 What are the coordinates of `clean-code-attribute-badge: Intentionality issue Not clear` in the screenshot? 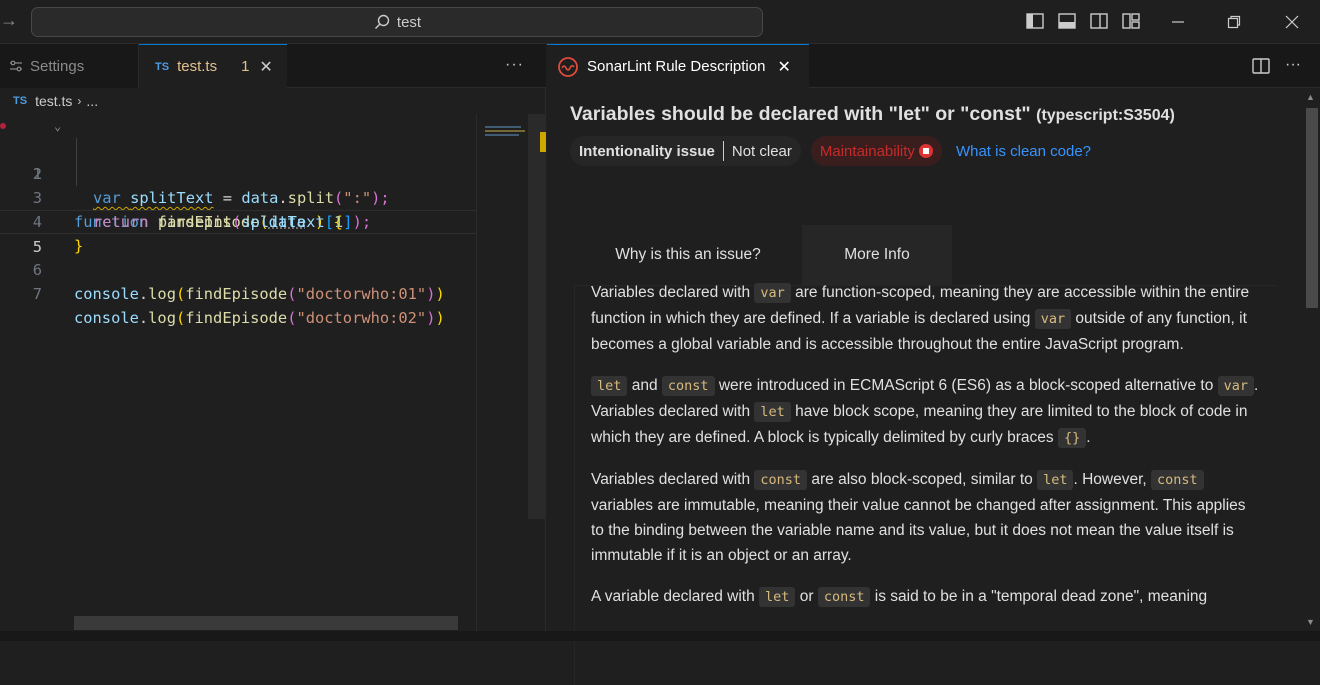 It's located at (685, 151).